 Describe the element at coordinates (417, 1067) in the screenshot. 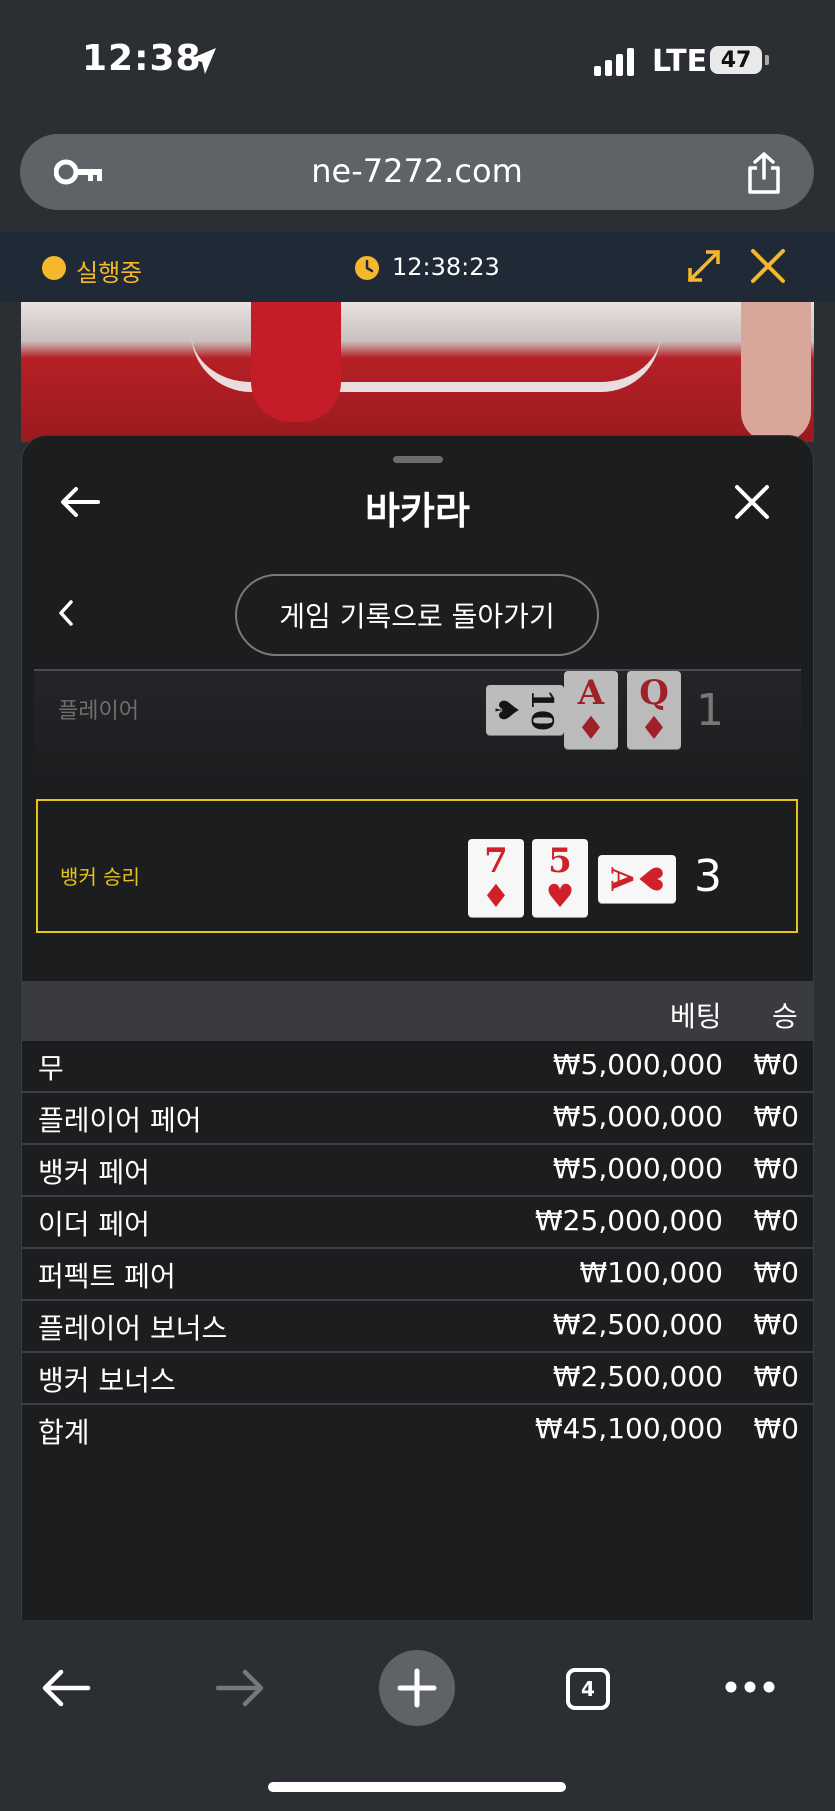

I see `table-row: 무 ₩5,000,000 ₩0` at that location.